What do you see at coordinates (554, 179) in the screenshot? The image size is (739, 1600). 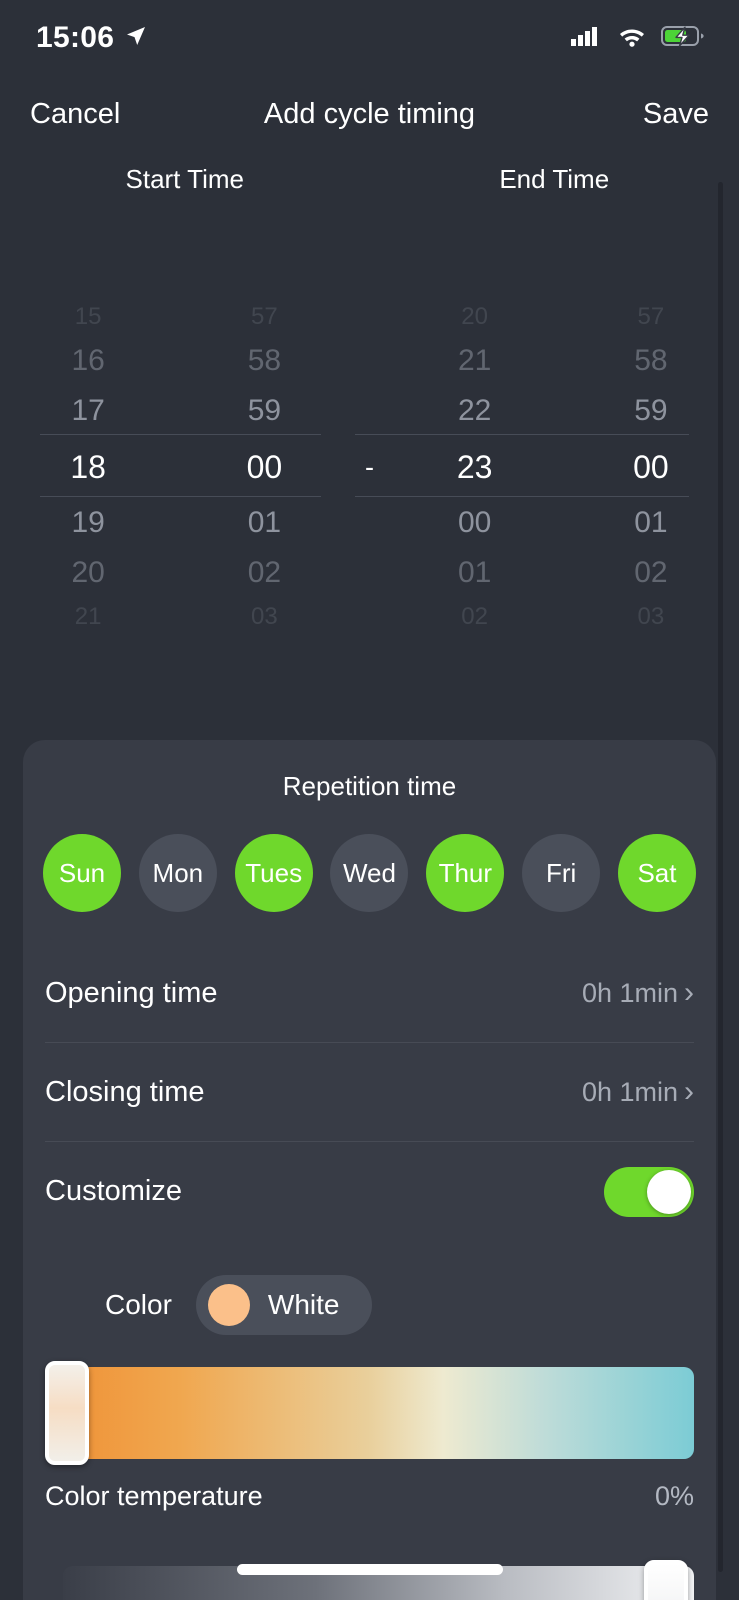 I see `end-time-header: End Time` at bounding box center [554, 179].